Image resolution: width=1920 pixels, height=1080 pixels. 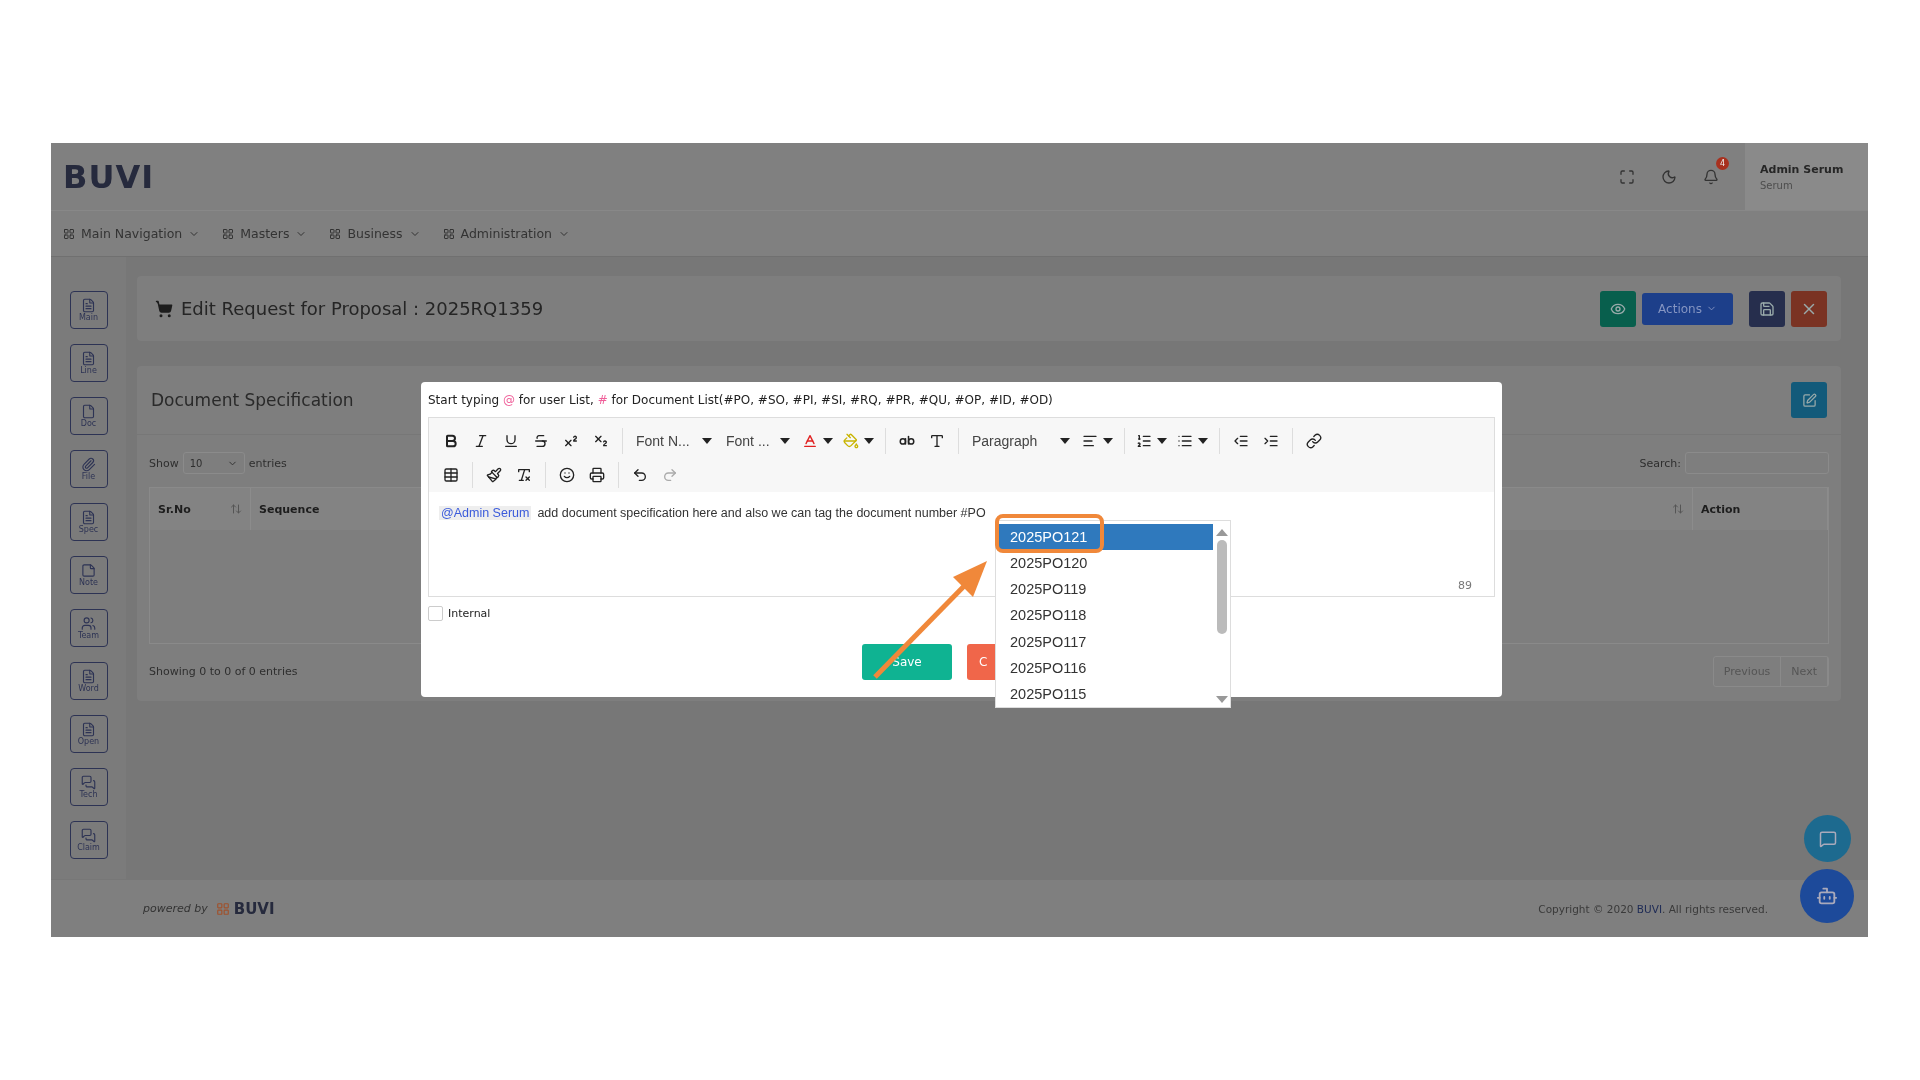 I want to click on italic-icon, so click(x=481, y=441).